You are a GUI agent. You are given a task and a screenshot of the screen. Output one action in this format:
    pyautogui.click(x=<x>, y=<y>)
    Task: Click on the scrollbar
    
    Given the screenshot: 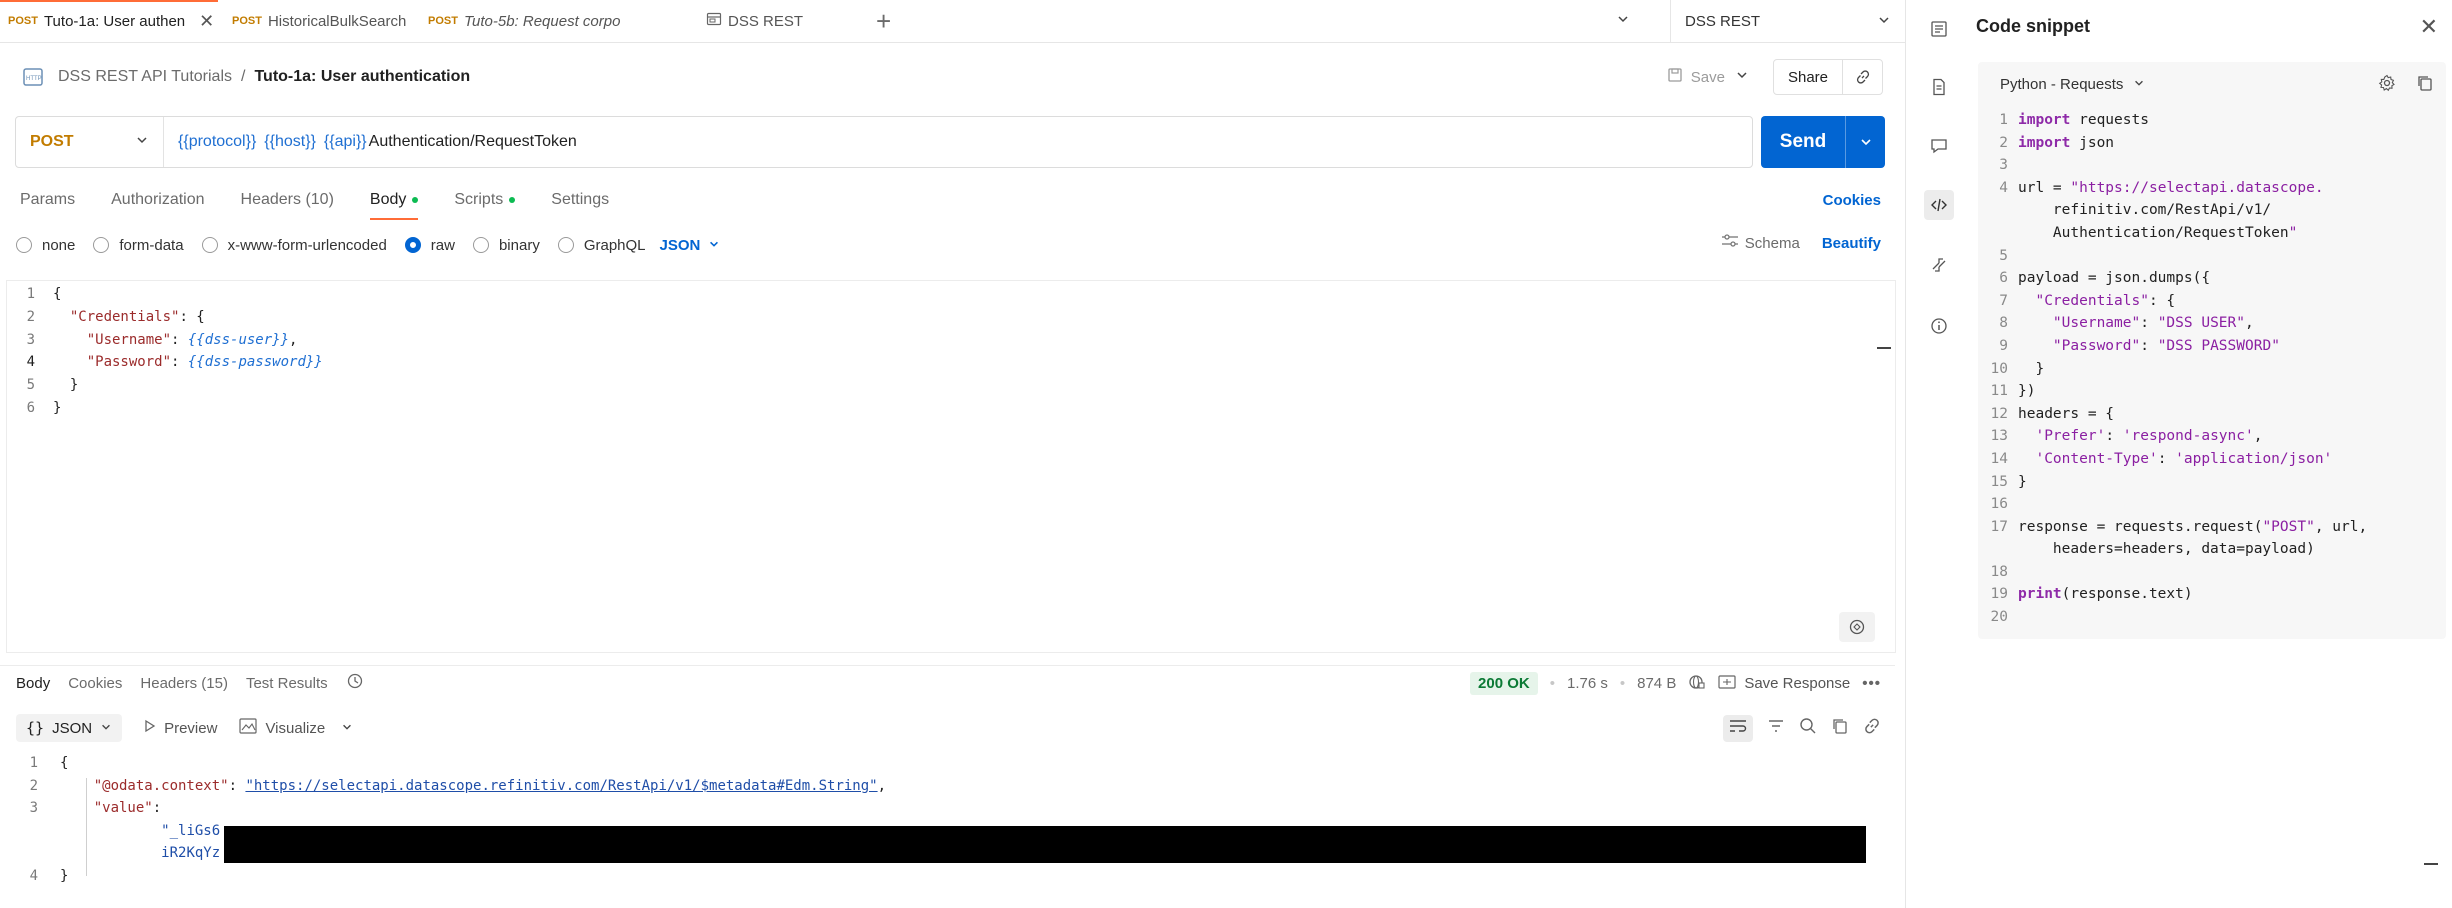 What is the action you would take?
    pyautogui.click(x=1884, y=348)
    